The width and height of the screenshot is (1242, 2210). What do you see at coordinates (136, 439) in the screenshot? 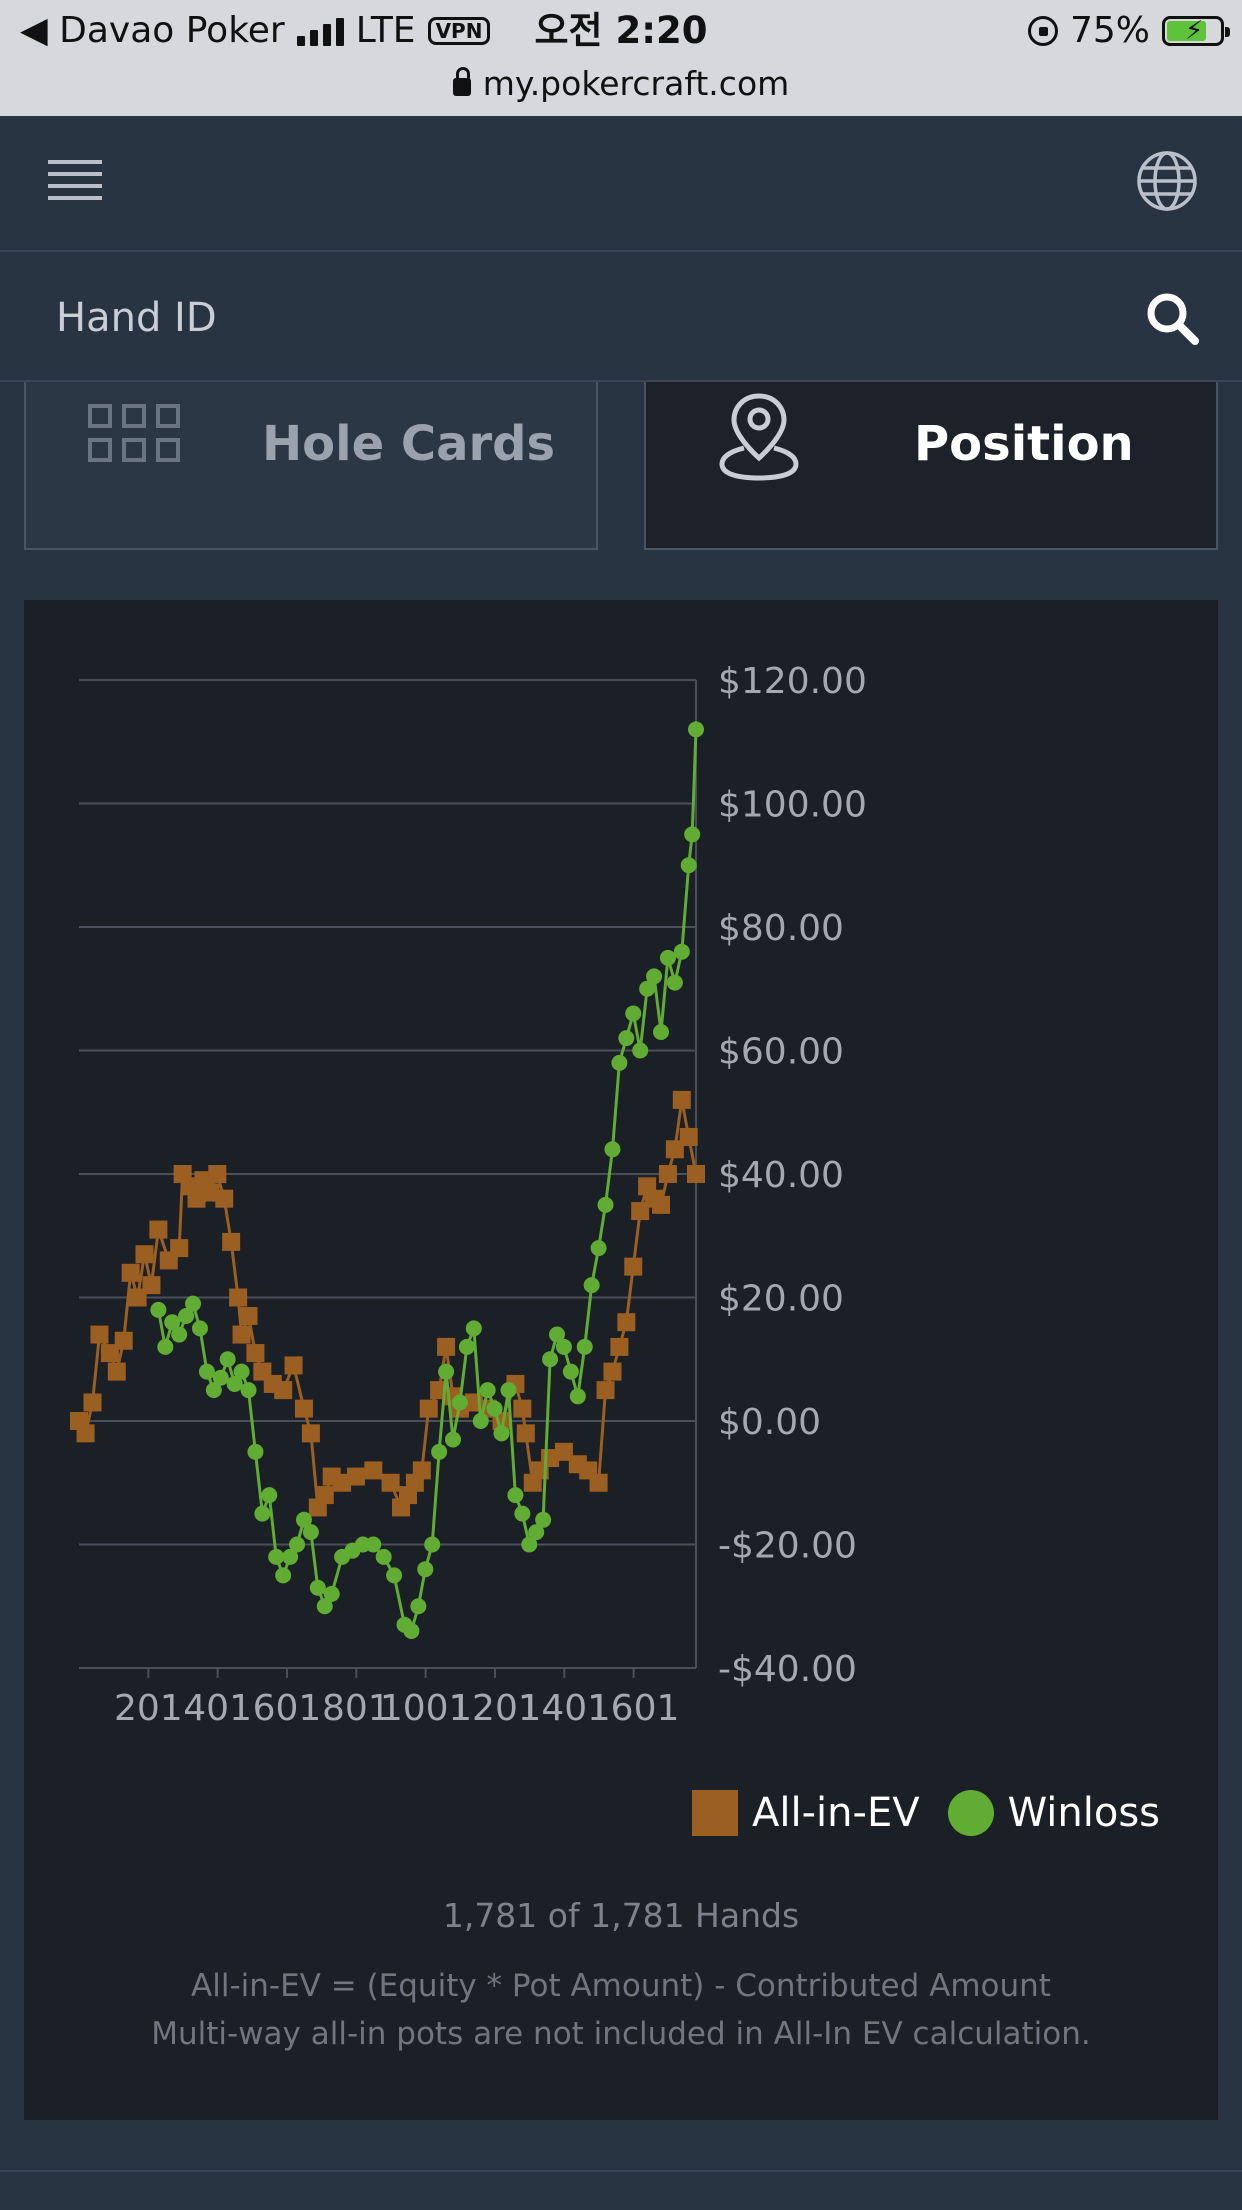
I see `grid-icon` at bounding box center [136, 439].